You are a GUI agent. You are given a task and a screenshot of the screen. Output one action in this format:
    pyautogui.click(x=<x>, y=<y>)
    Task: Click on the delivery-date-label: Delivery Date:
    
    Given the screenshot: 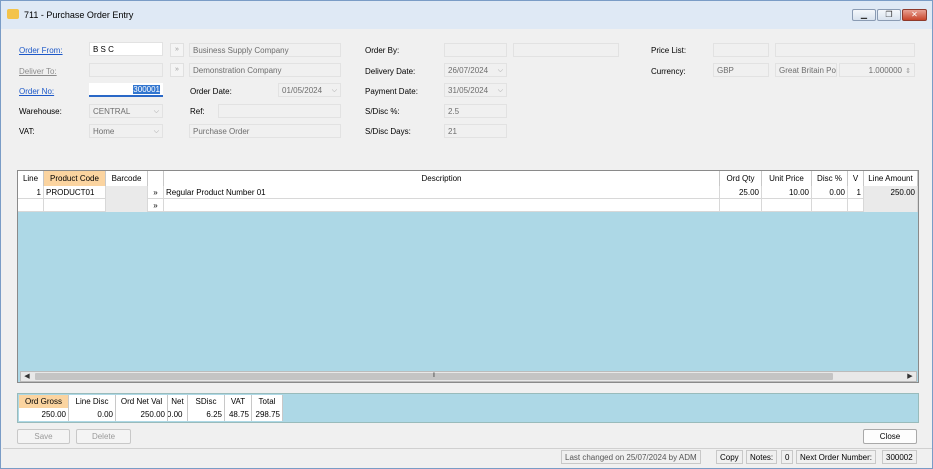 What is the action you would take?
    pyautogui.click(x=390, y=71)
    